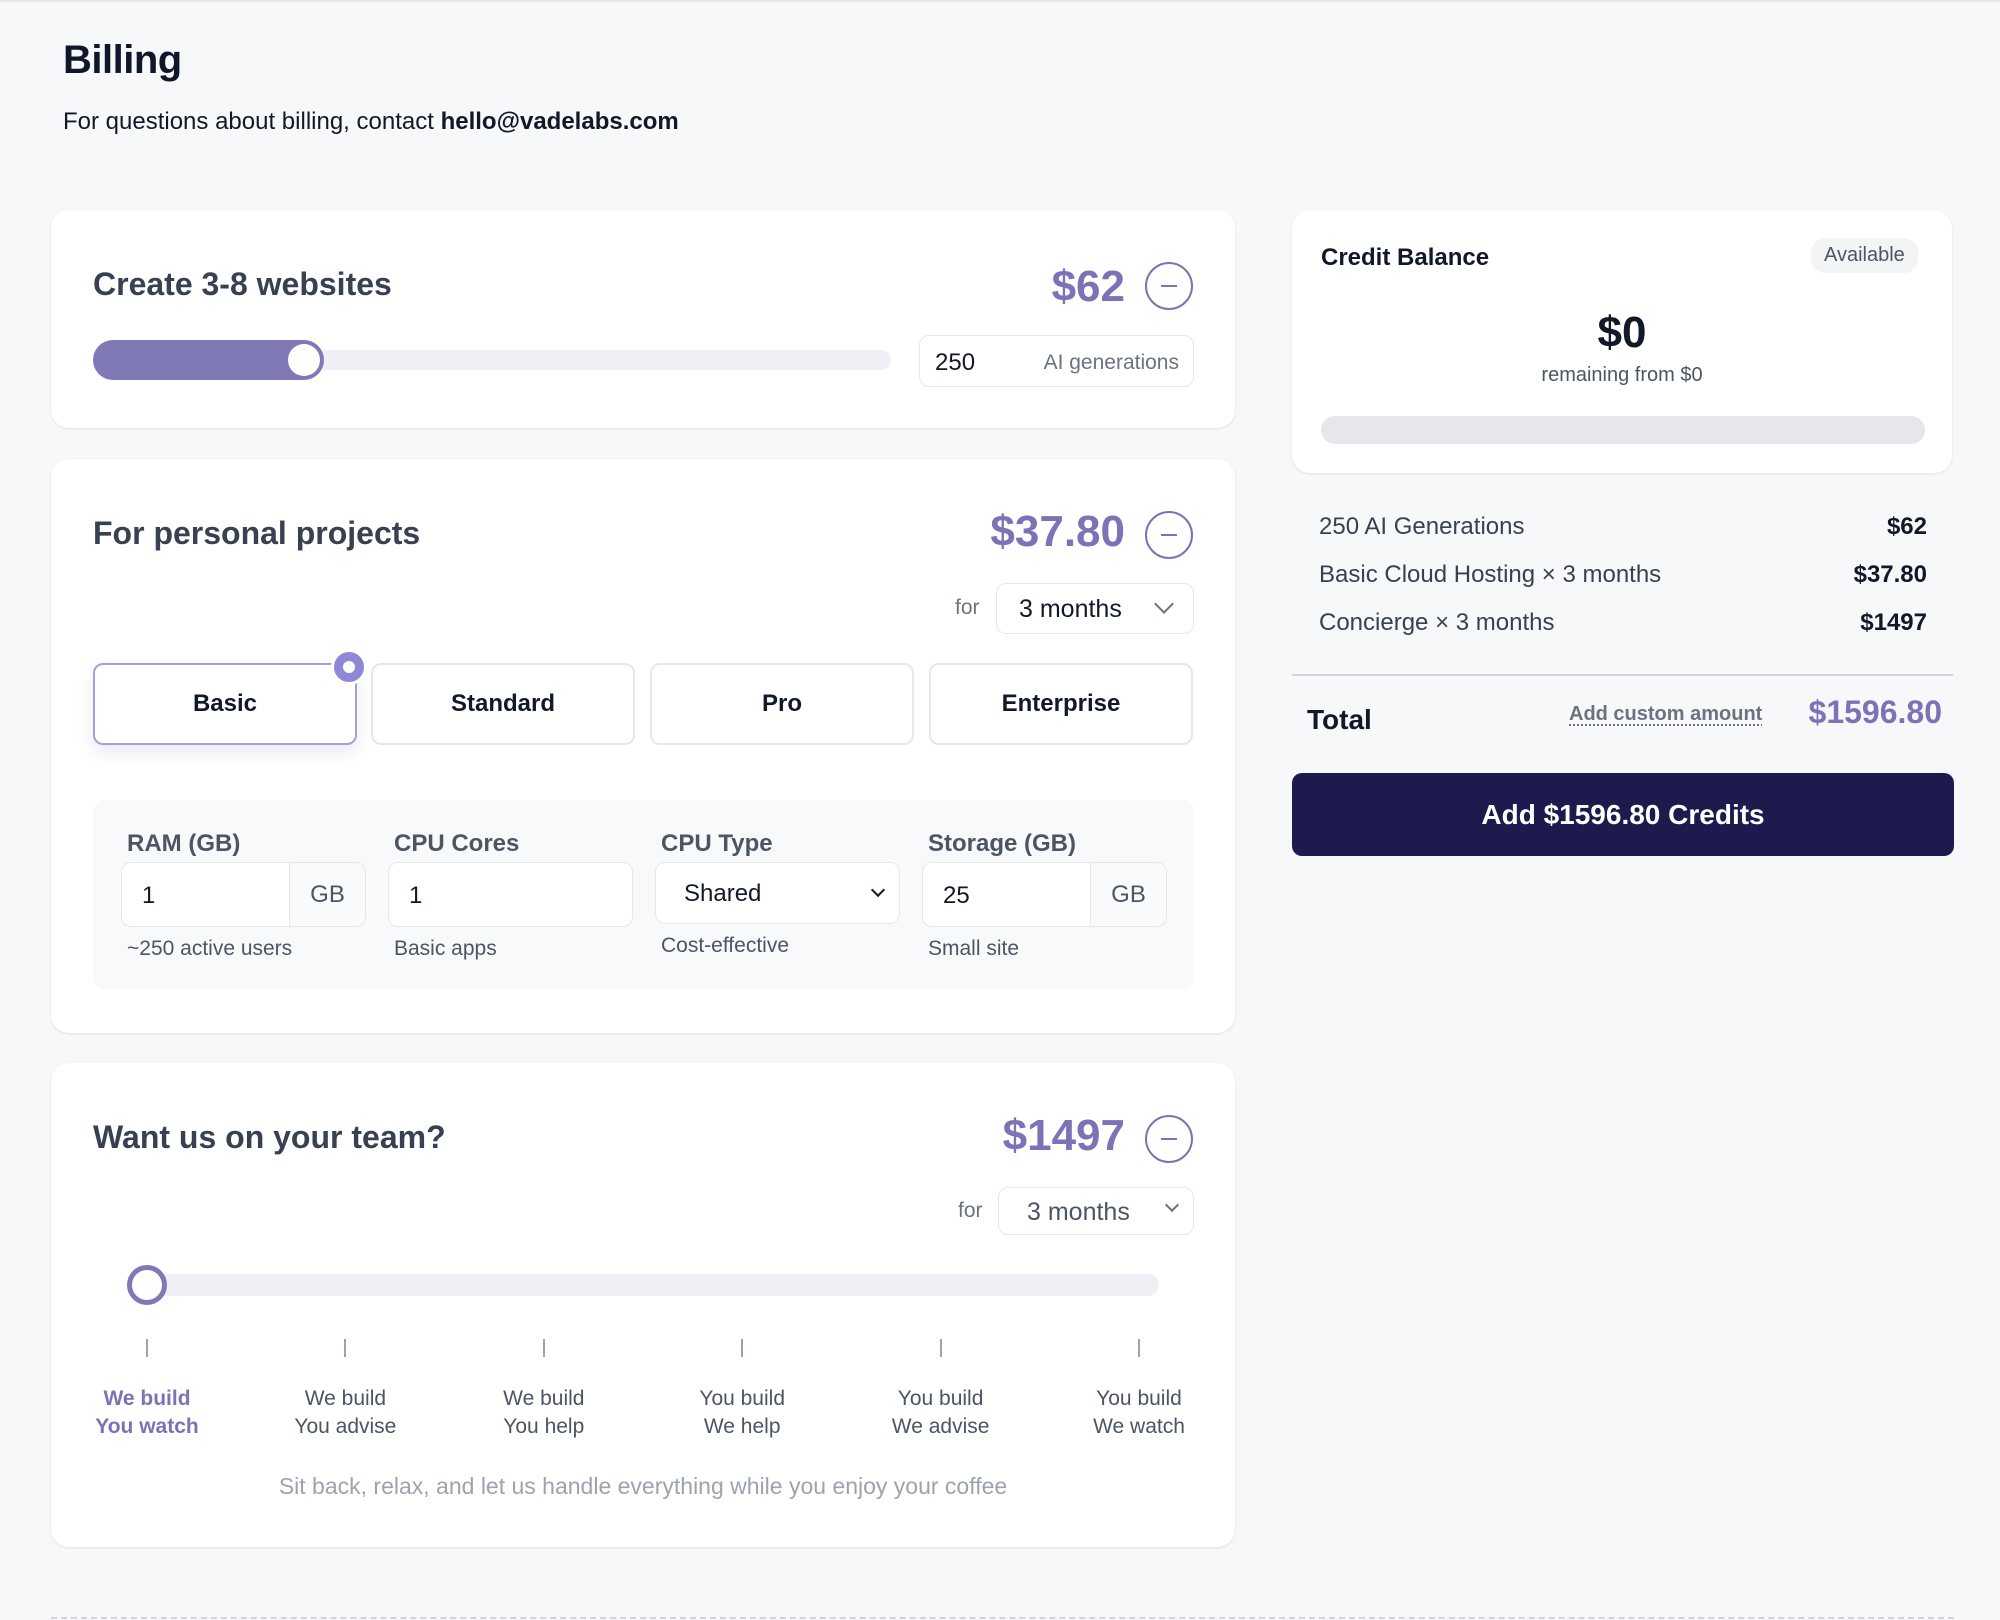  What do you see at coordinates (345, 1426) in the screenshot?
I see `step-line-2: You advise` at bounding box center [345, 1426].